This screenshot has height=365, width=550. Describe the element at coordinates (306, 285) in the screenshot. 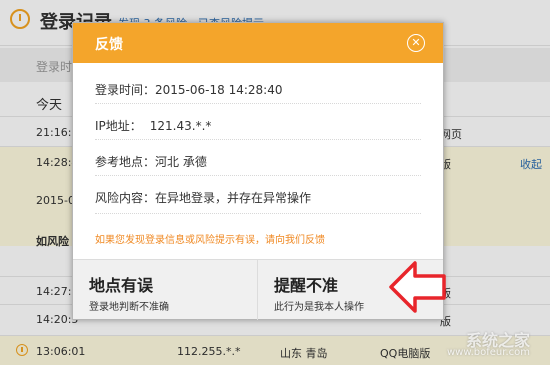

I see `inaccurate-alert-title: 提醒不准` at that location.